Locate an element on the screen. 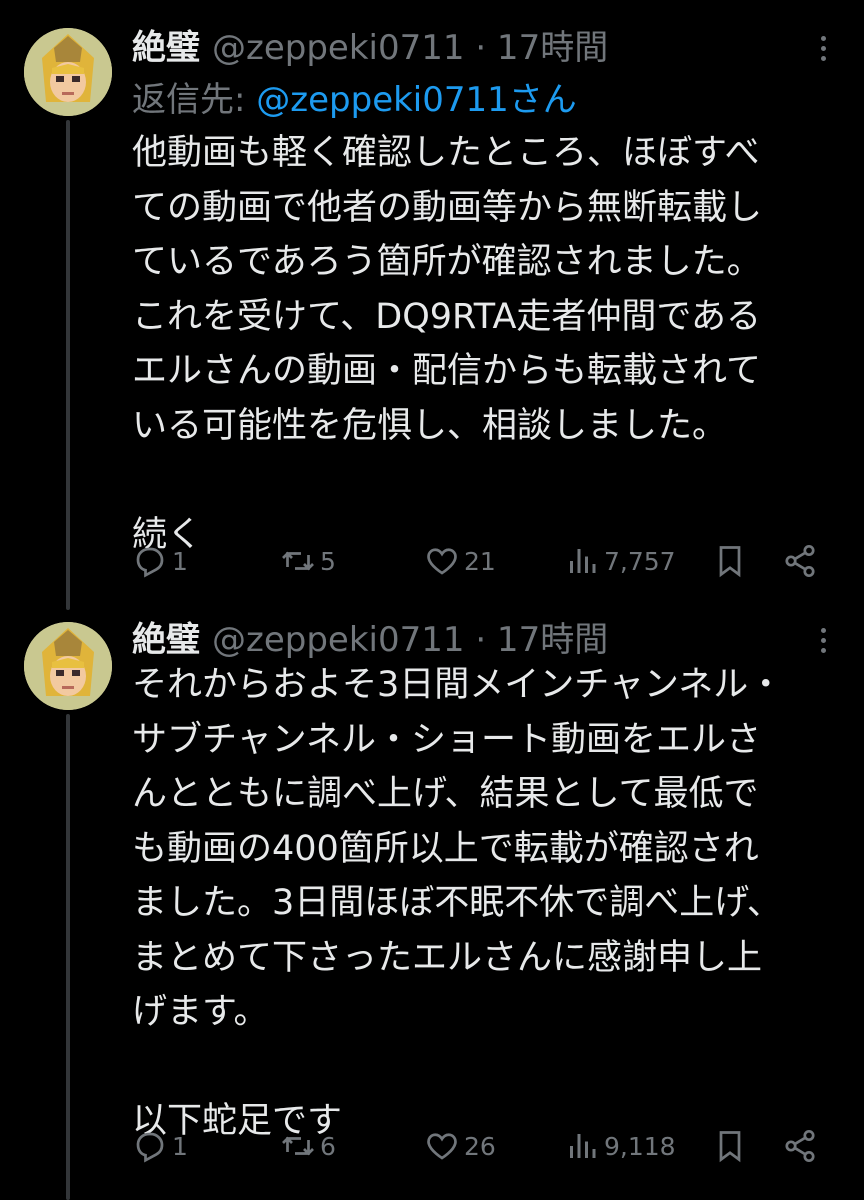 The image size is (864, 1200). tweet-actions: 1 5 21 7,757 is located at coordinates (482, 561).